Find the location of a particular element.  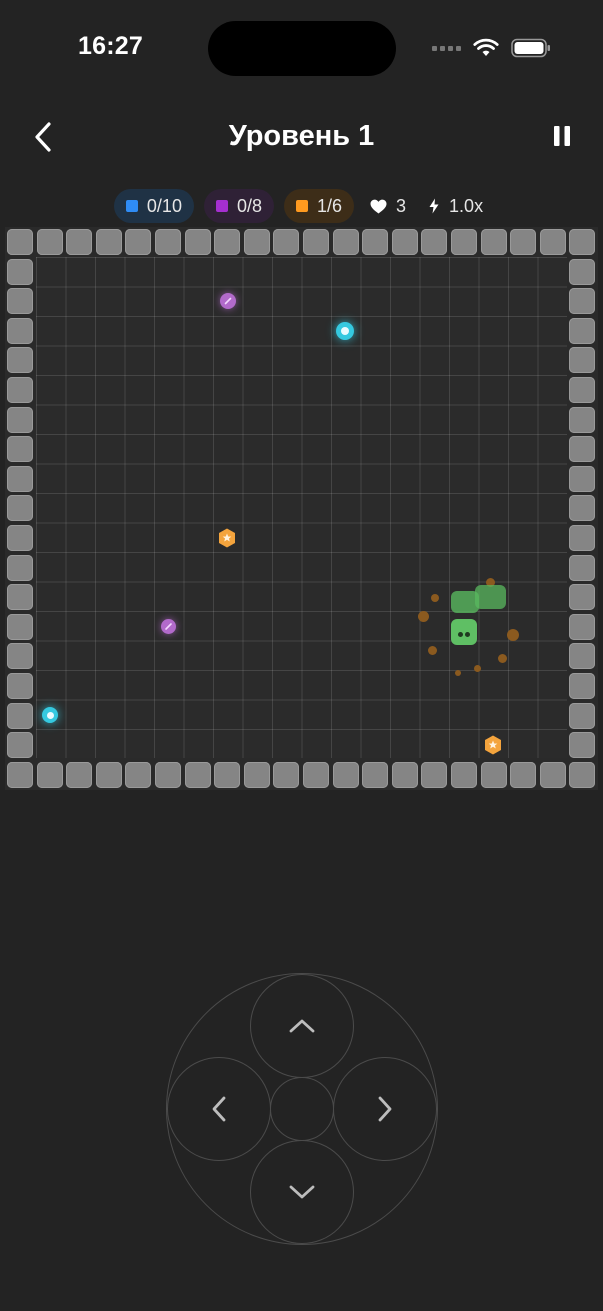

wifi-icon is located at coordinates (486, 48).